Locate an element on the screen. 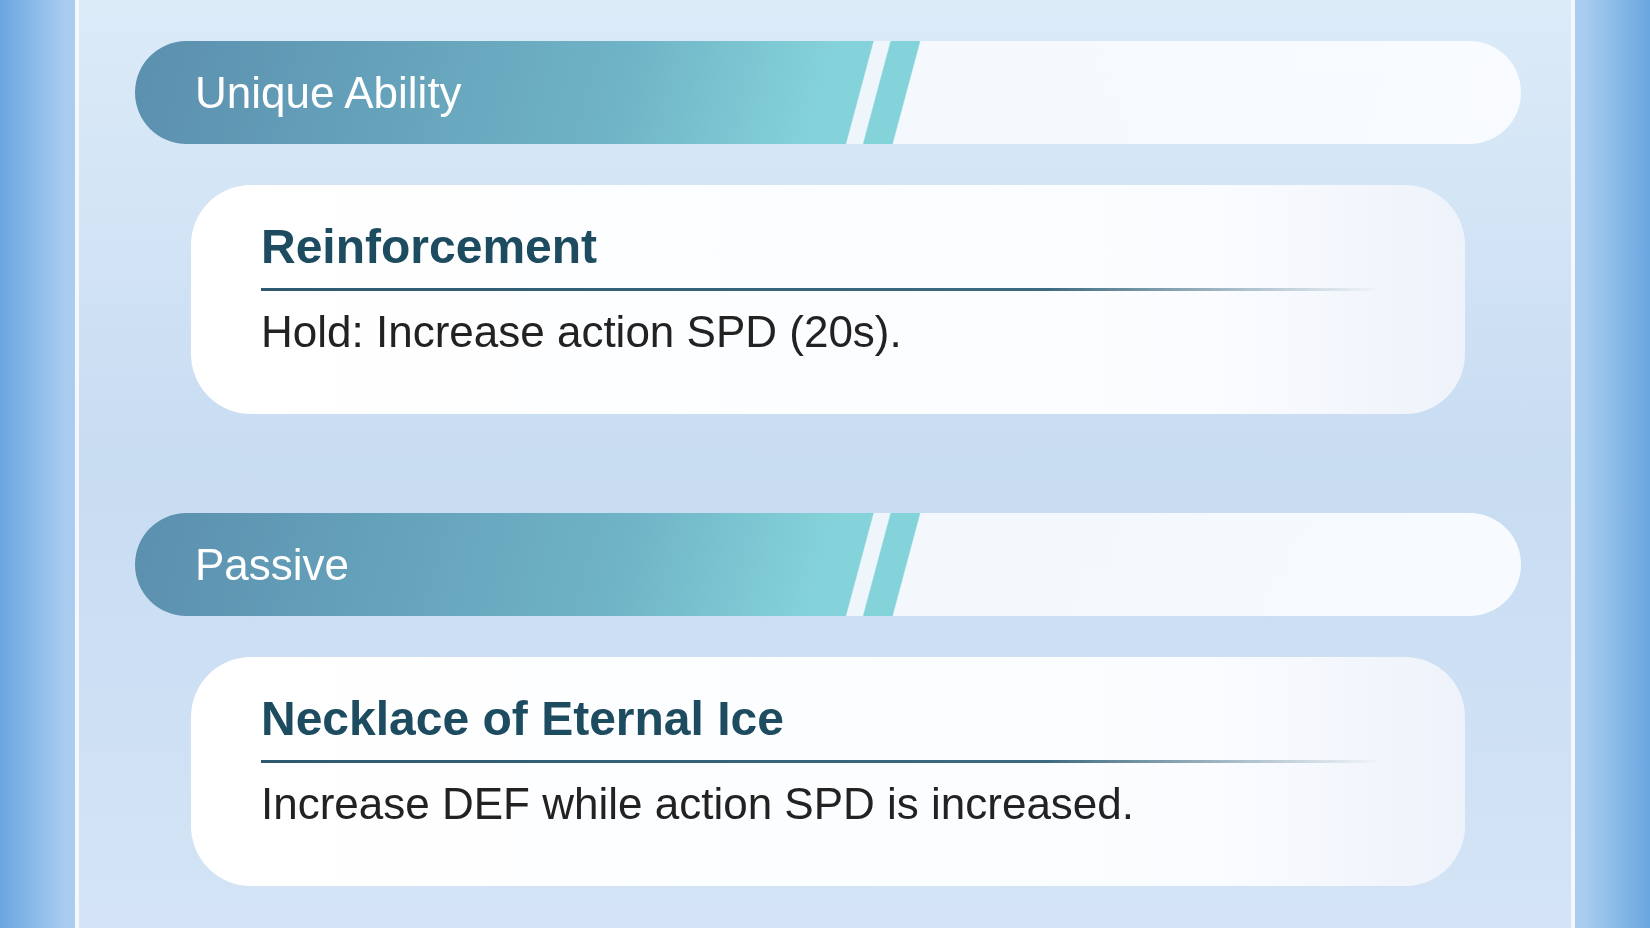 This screenshot has height=928, width=1650. ability-name: Reinforcement is located at coordinates (430, 247).